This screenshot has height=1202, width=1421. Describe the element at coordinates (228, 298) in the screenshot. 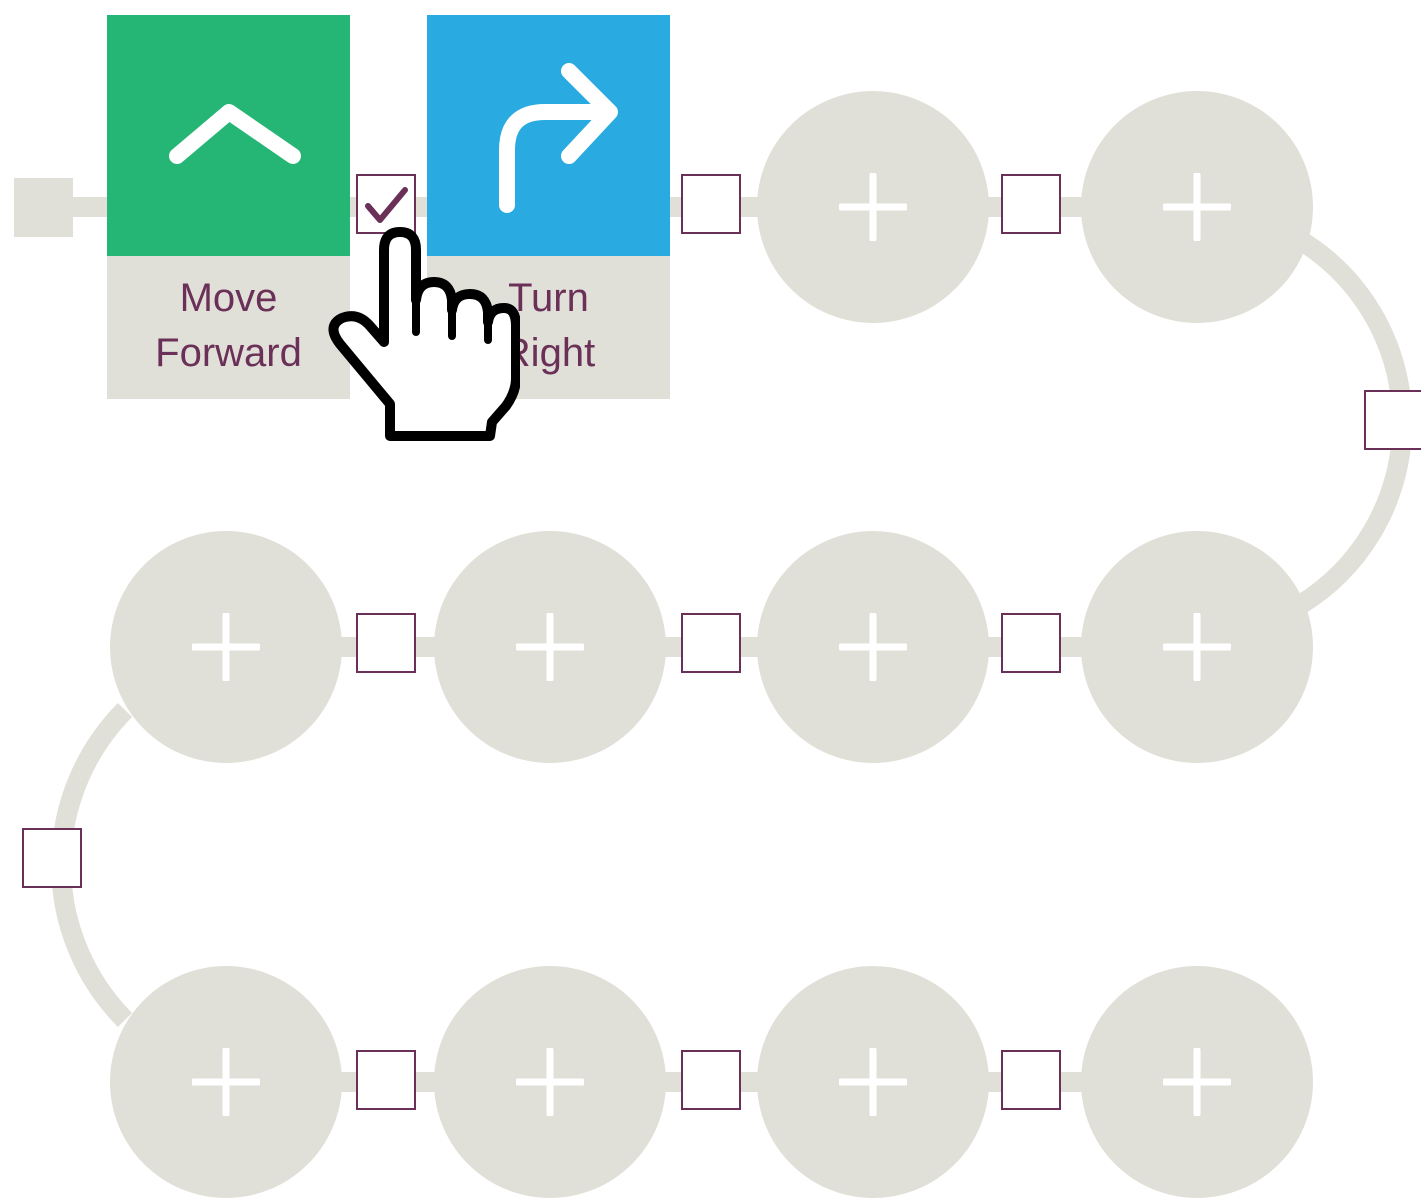

I see `move-forward-label-line1: Move` at that location.